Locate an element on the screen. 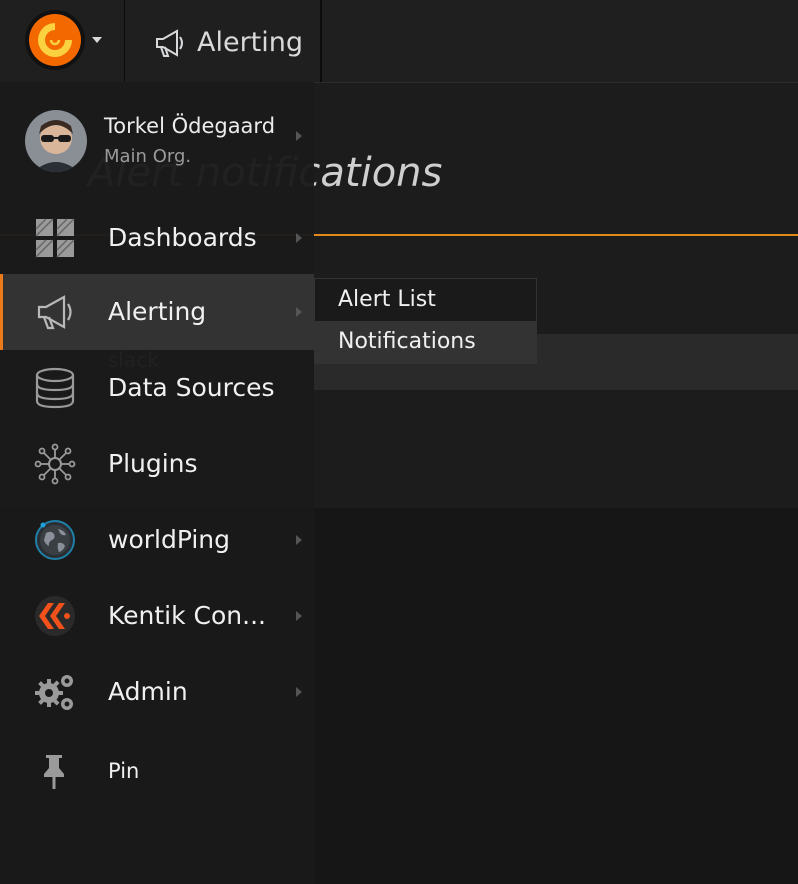  submenu-item-alert-list: Alert List is located at coordinates (425, 300).